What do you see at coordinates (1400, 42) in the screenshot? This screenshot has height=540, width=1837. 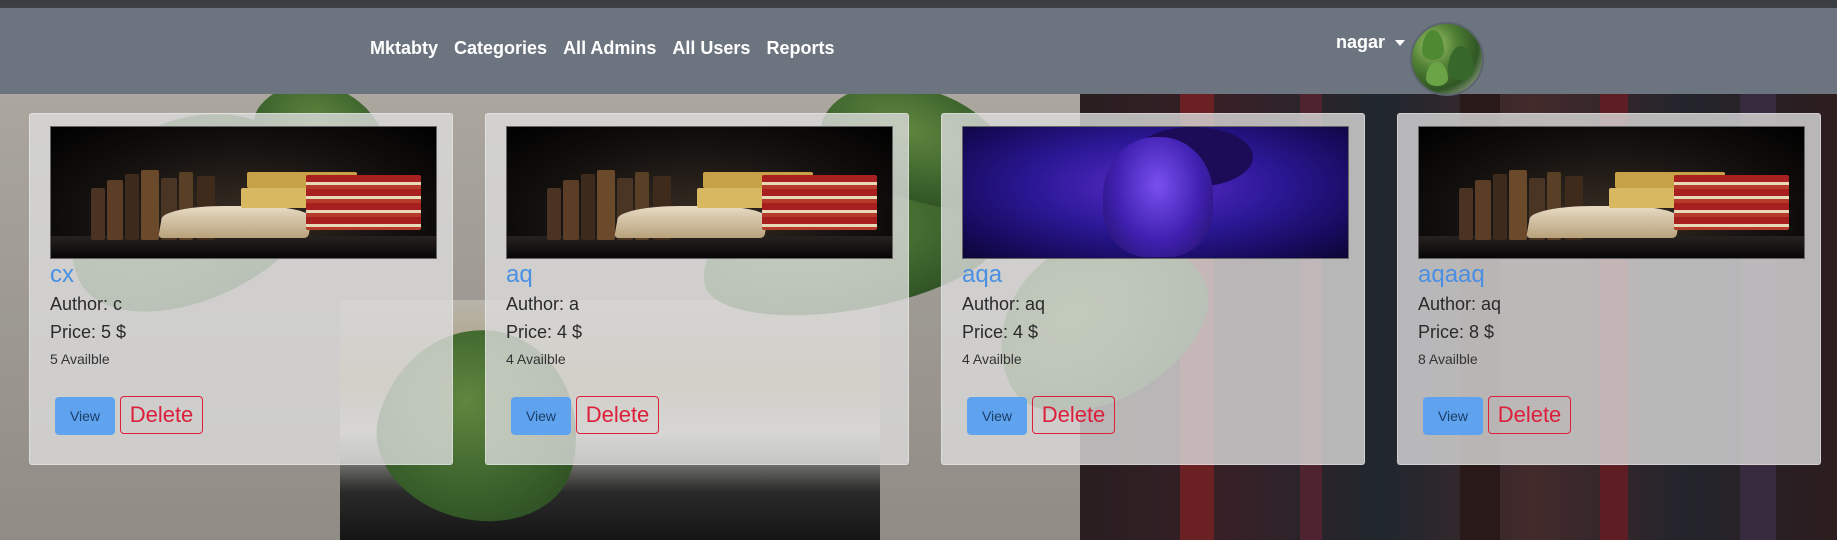 I see `caret-down-icon` at bounding box center [1400, 42].